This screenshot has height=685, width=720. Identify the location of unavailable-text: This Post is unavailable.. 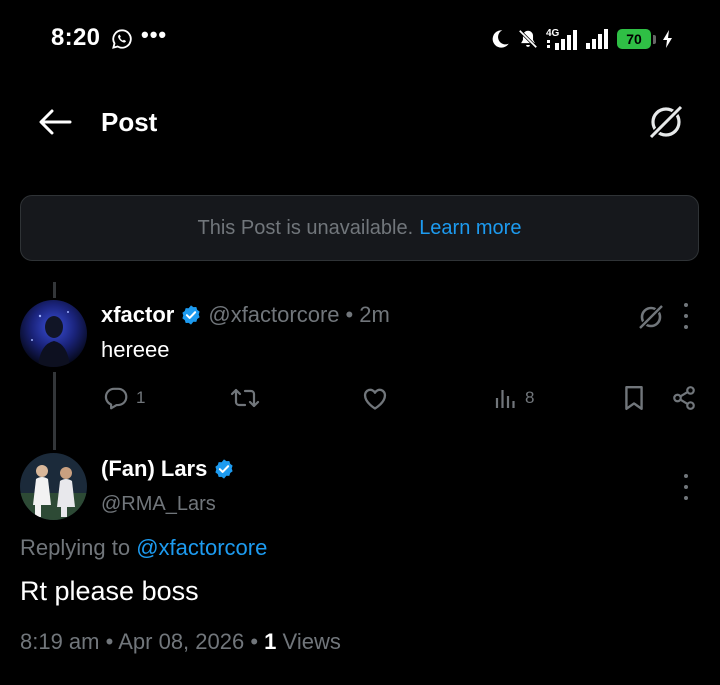
(305, 227).